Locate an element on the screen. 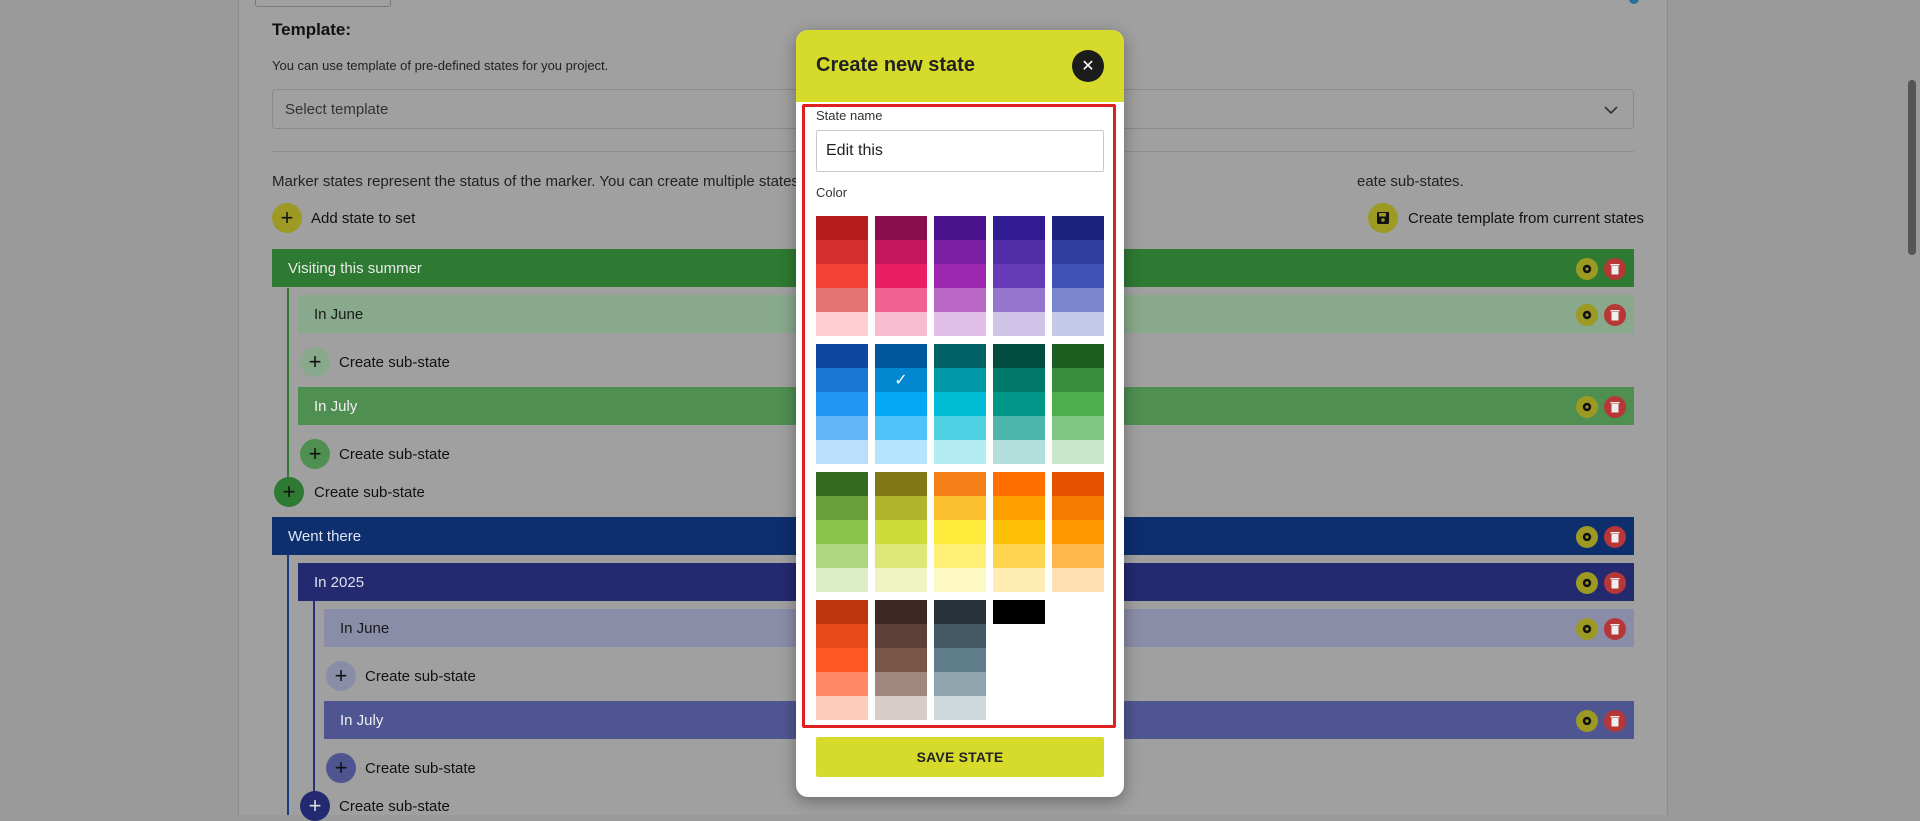  add-state-button: + is located at coordinates (287, 218).